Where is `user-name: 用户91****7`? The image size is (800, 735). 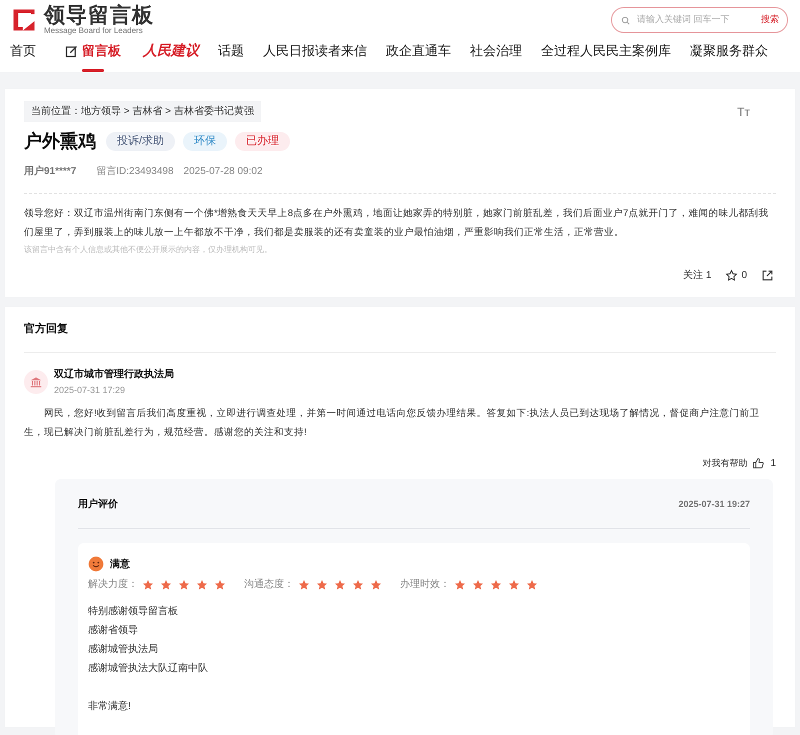
user-name: 用户91****7 is located at coordinates (50, 171).